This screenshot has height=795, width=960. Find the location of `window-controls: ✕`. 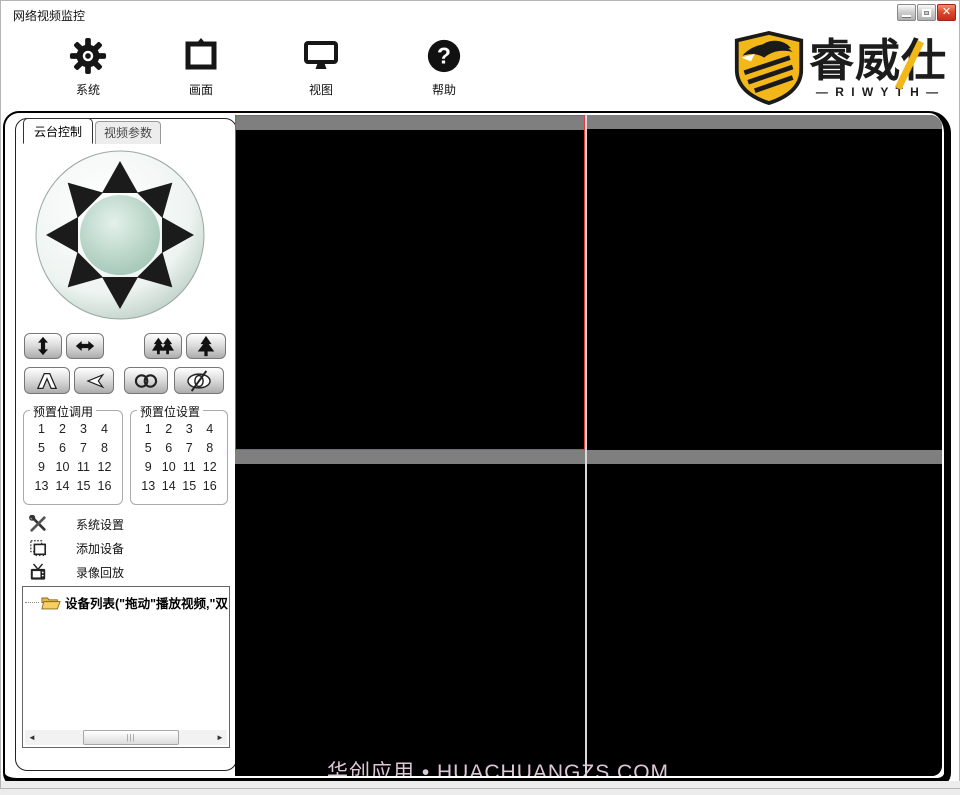

window-controls: ✕ is located at coordinates (926, 12).